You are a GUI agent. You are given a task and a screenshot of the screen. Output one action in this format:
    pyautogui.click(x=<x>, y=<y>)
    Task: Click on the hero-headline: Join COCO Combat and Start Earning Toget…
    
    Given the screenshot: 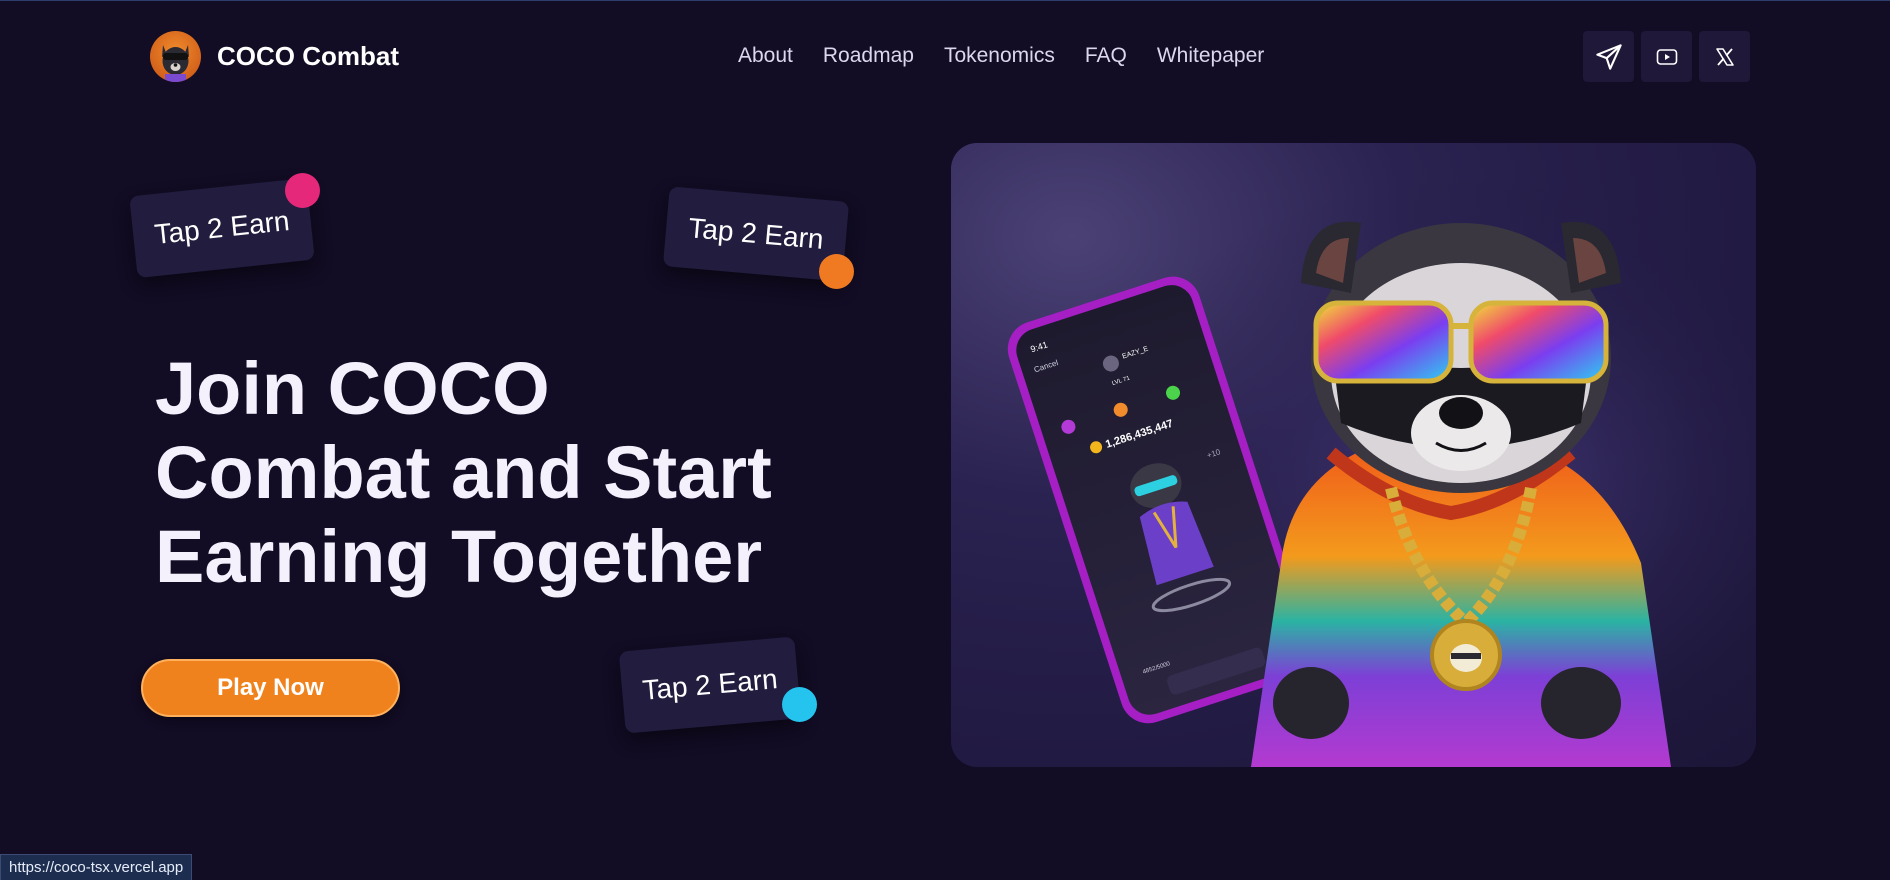 What is the action you would take?
    pyautogui.click(x=463, y=472)
    